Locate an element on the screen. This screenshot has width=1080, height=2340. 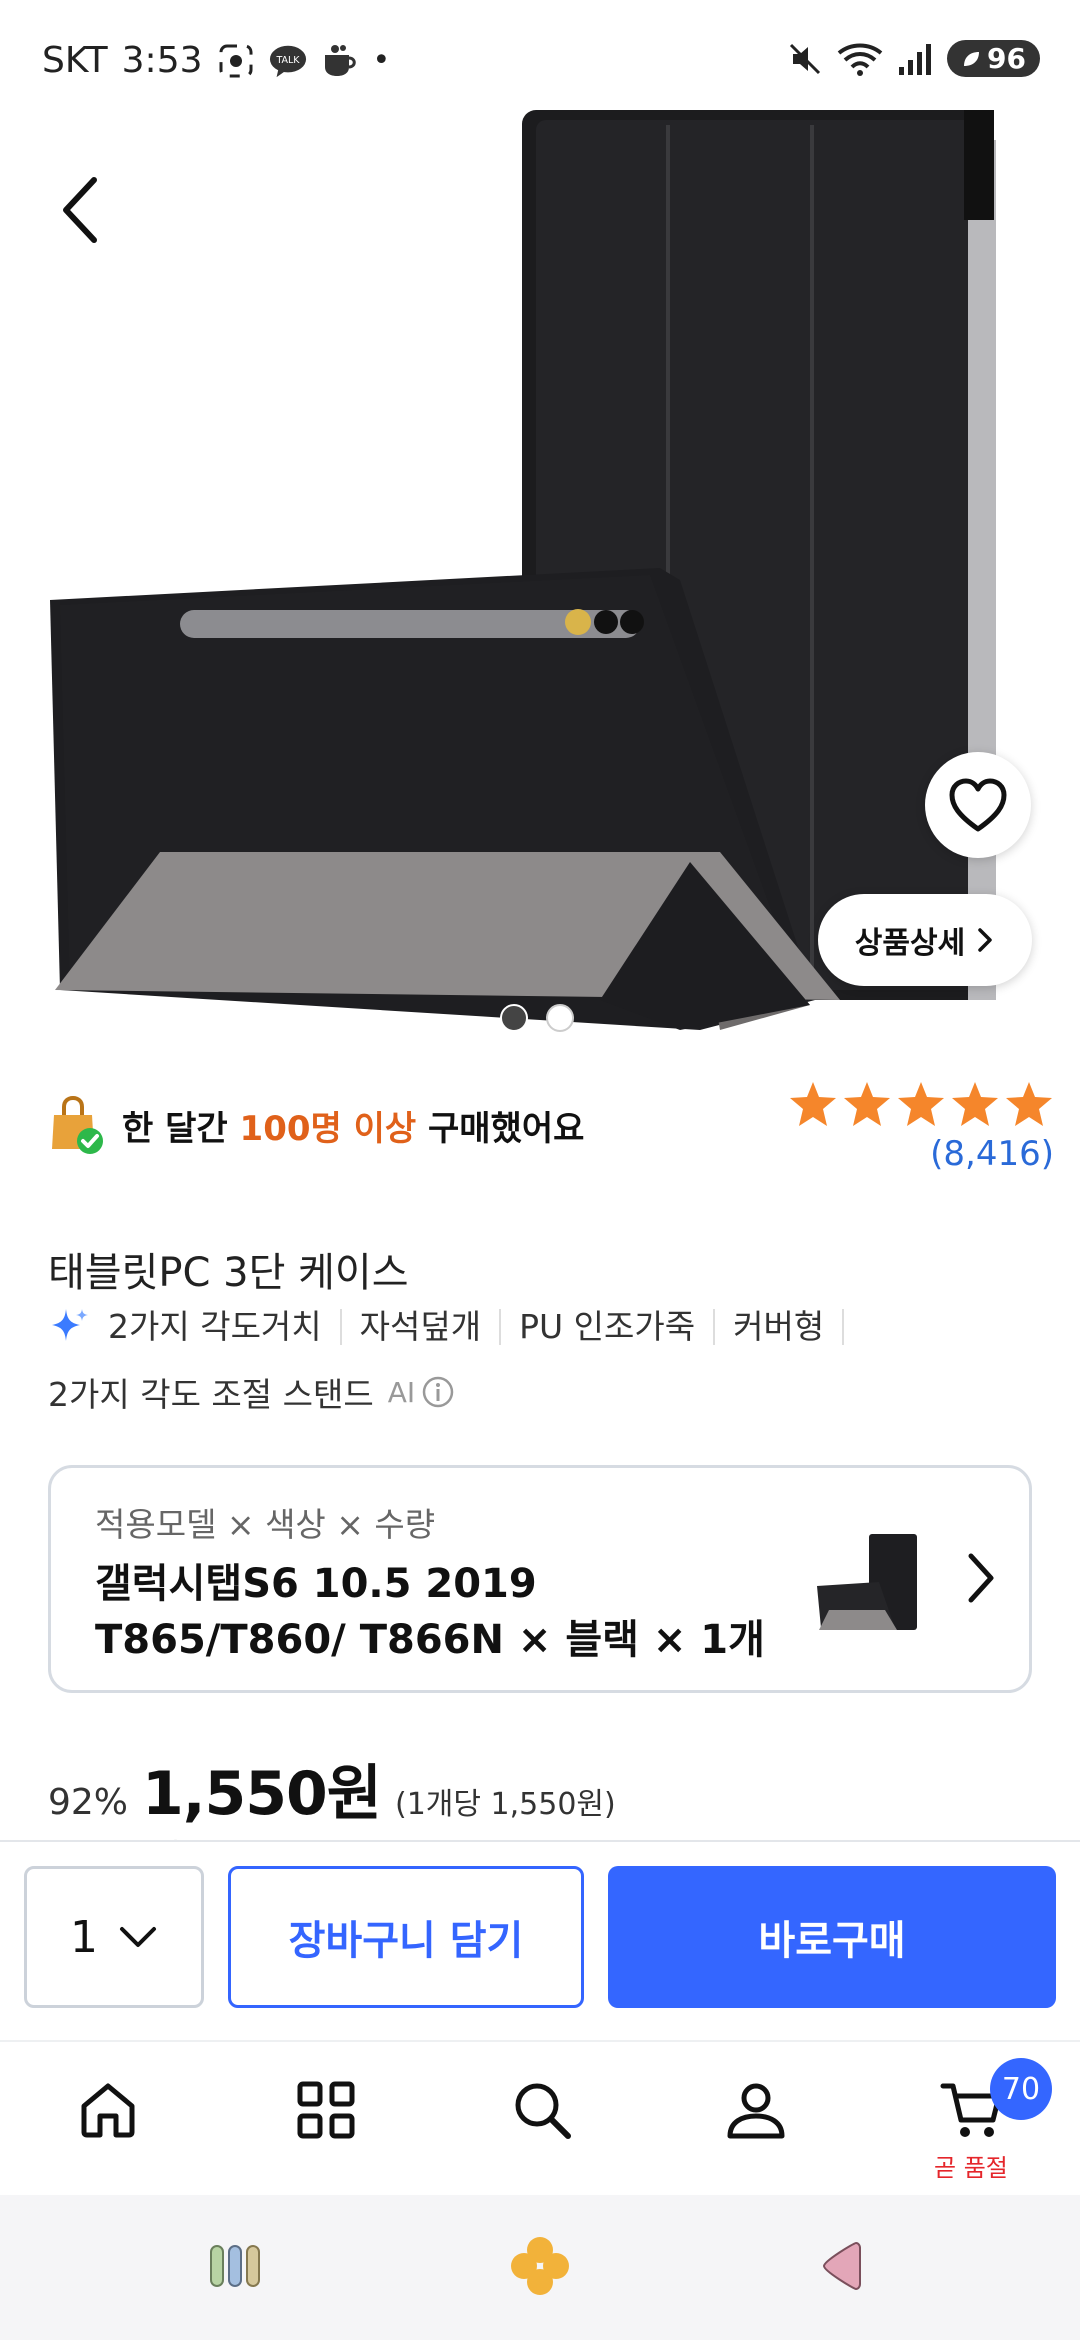
wishlist-button is located at coordinates (978, 805).